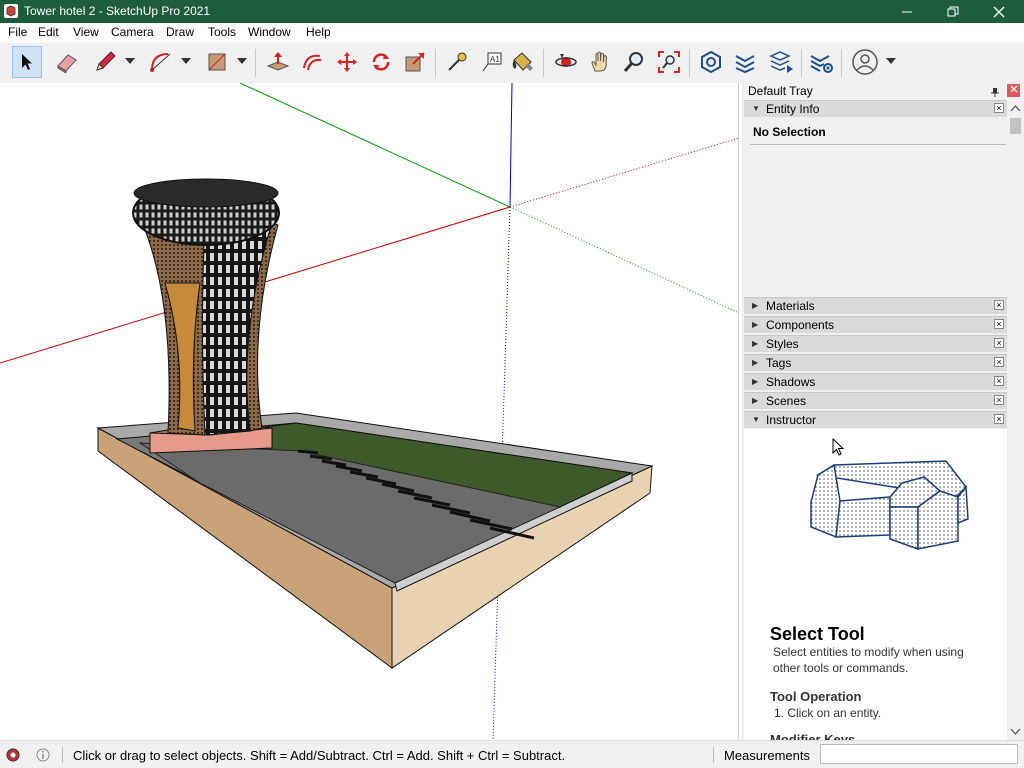 The width and height of the screenshot is (1024, 768). I want to click on magnifier-icon, so click(633, 62).